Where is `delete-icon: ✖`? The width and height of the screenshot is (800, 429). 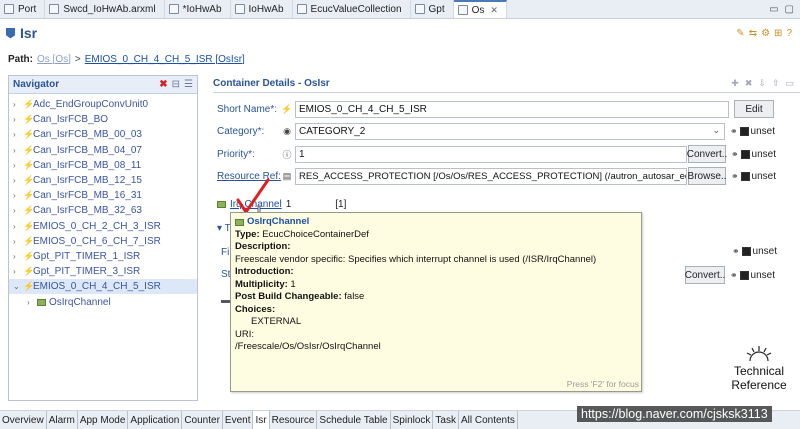 delete-icon: ✖ is located at coordinates (163, 84).